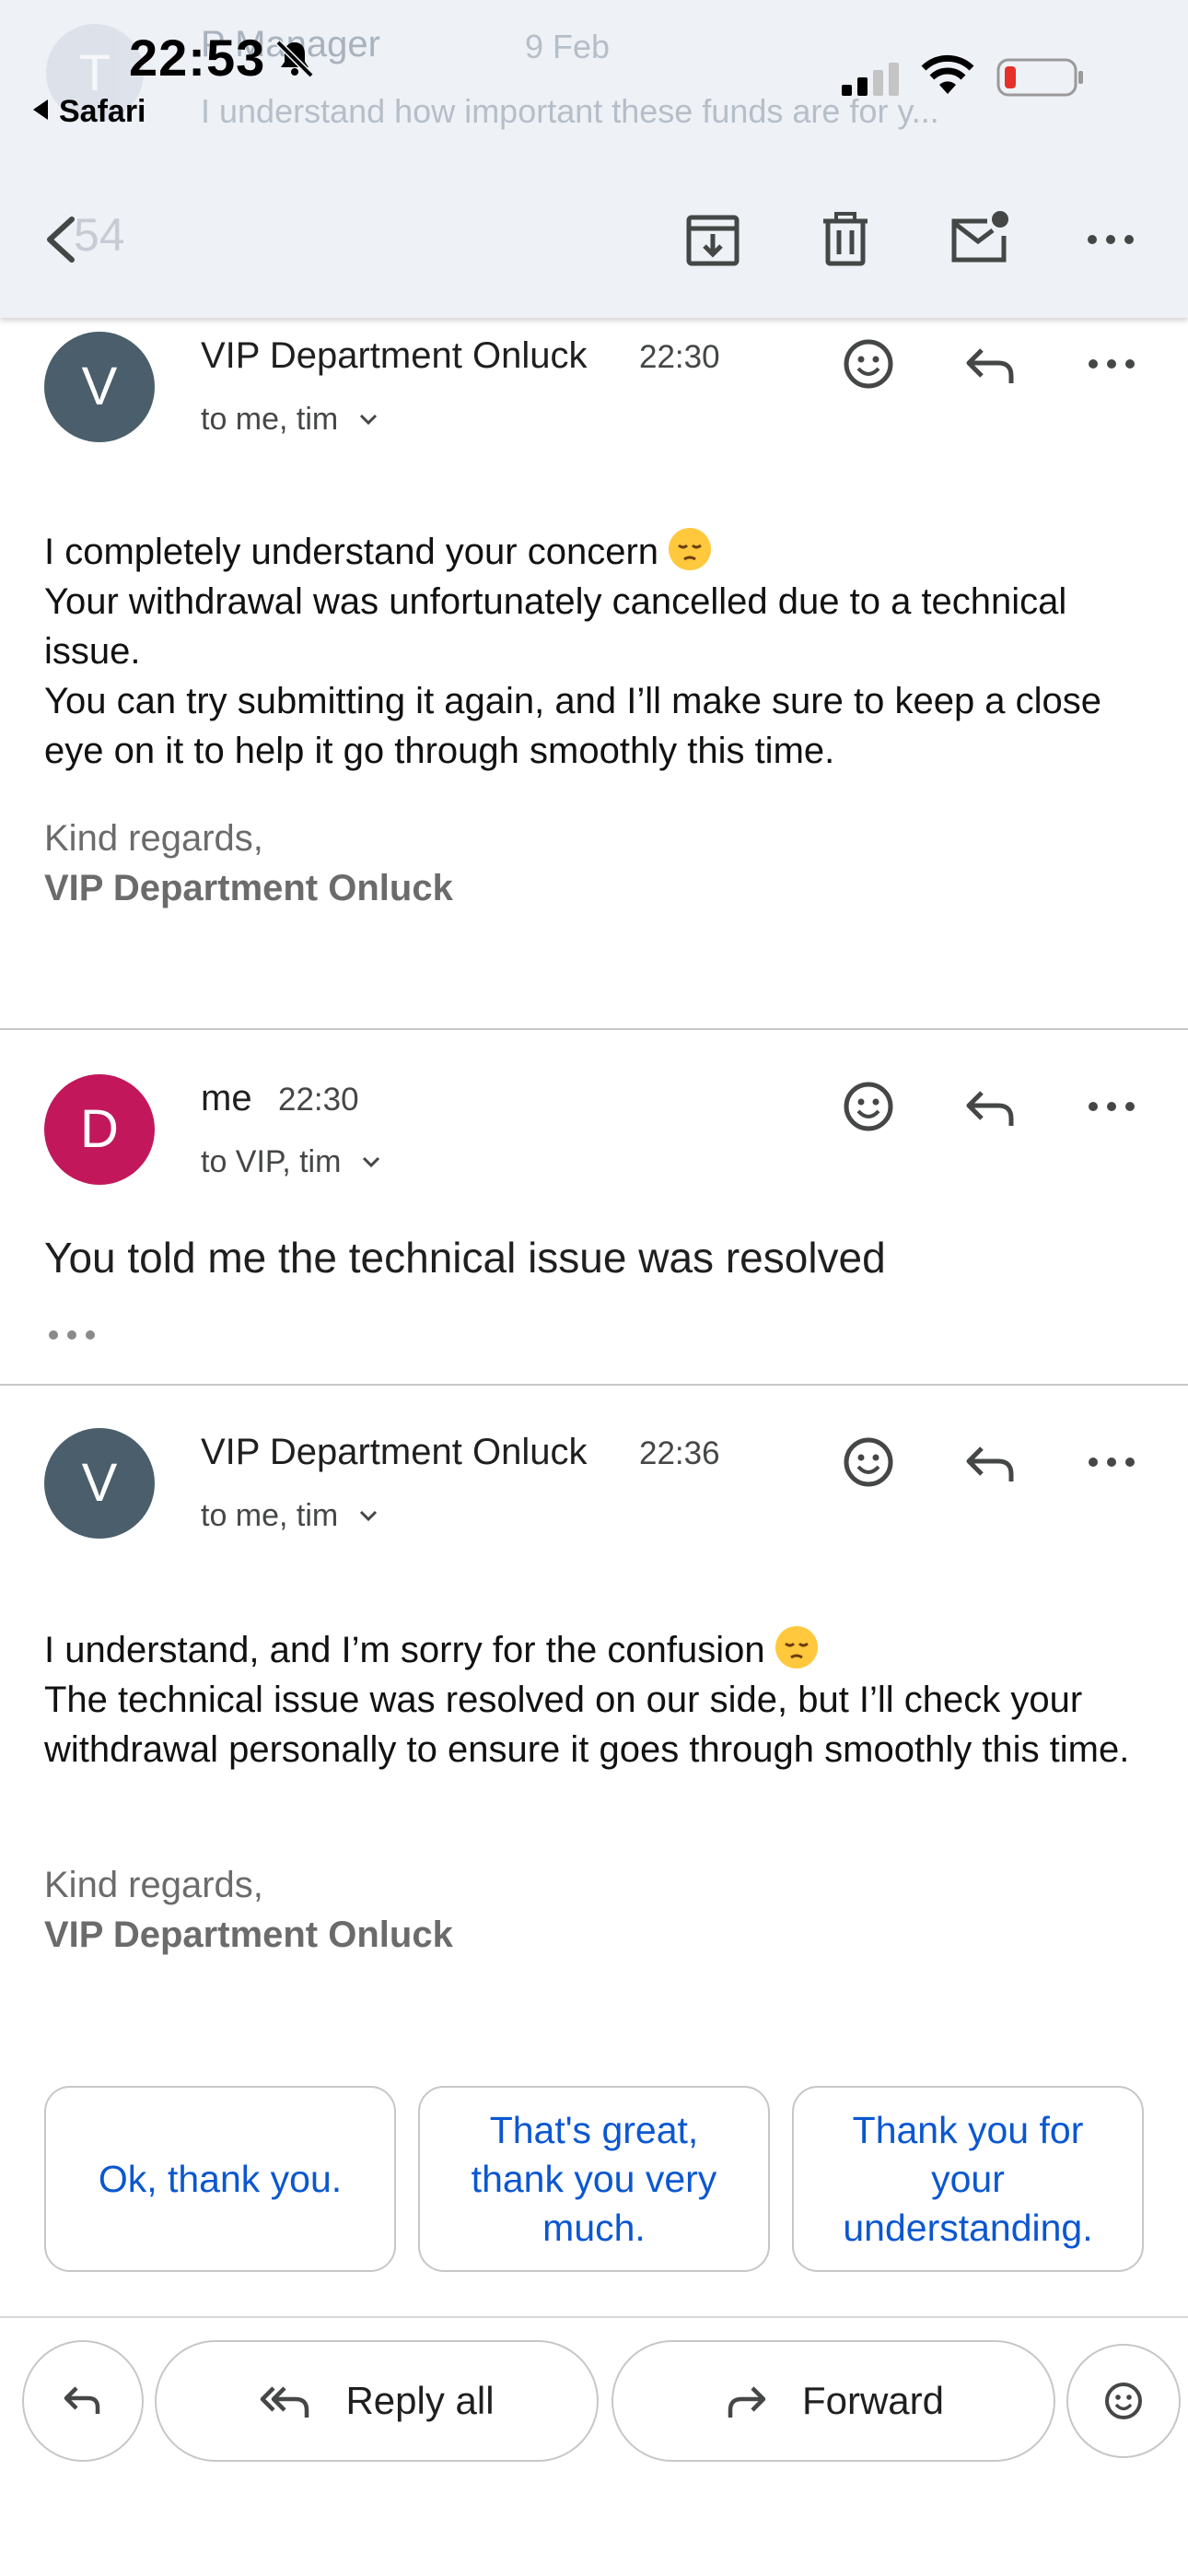  I want to click on show-trimmed-content-icon, so click(72, 1335).